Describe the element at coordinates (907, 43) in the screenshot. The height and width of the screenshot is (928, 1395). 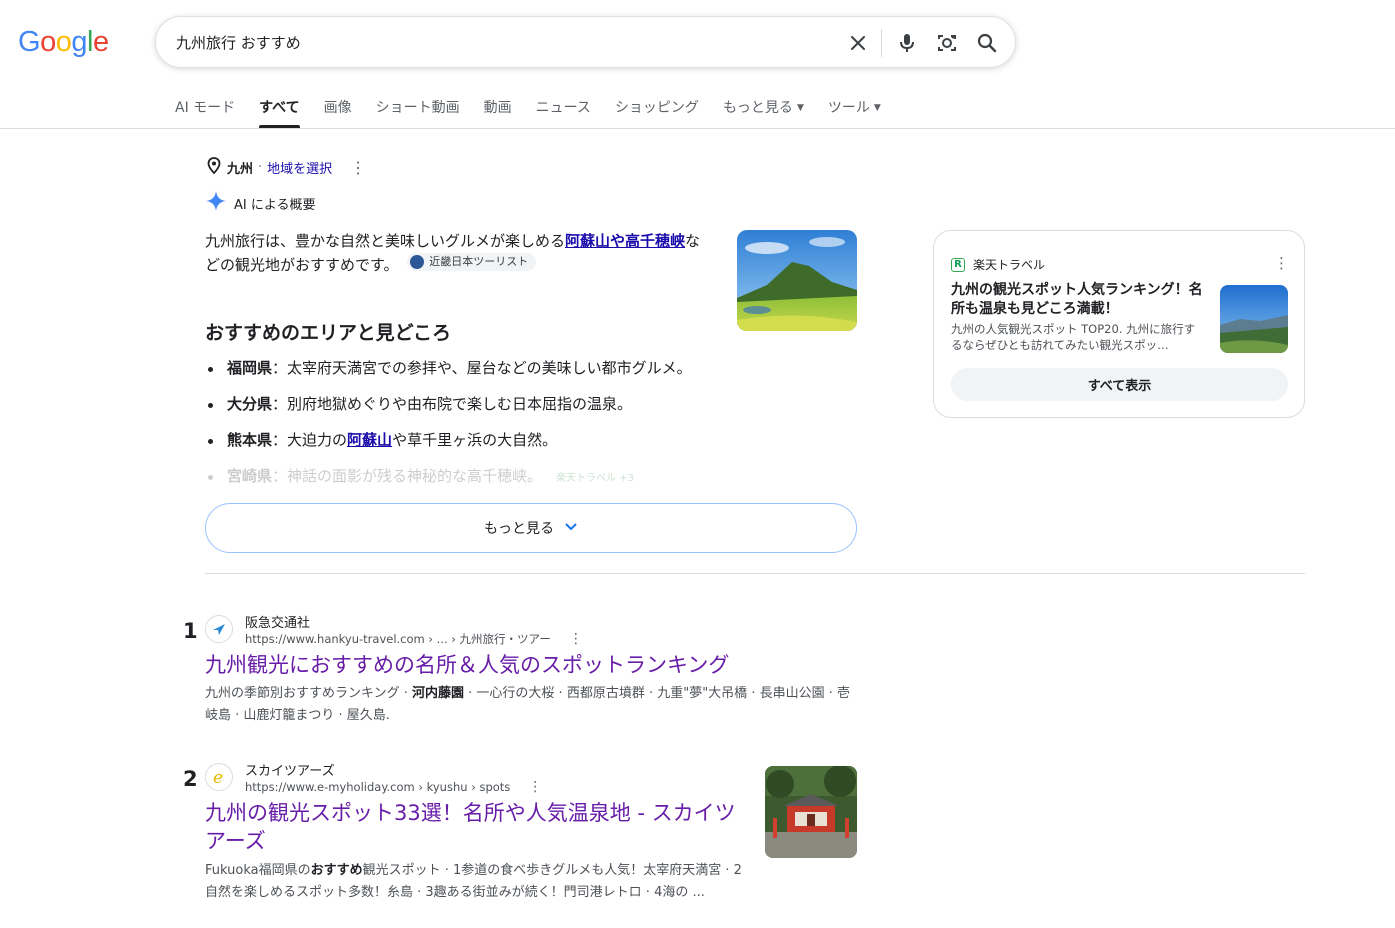
I see `mic-icon` at that location.